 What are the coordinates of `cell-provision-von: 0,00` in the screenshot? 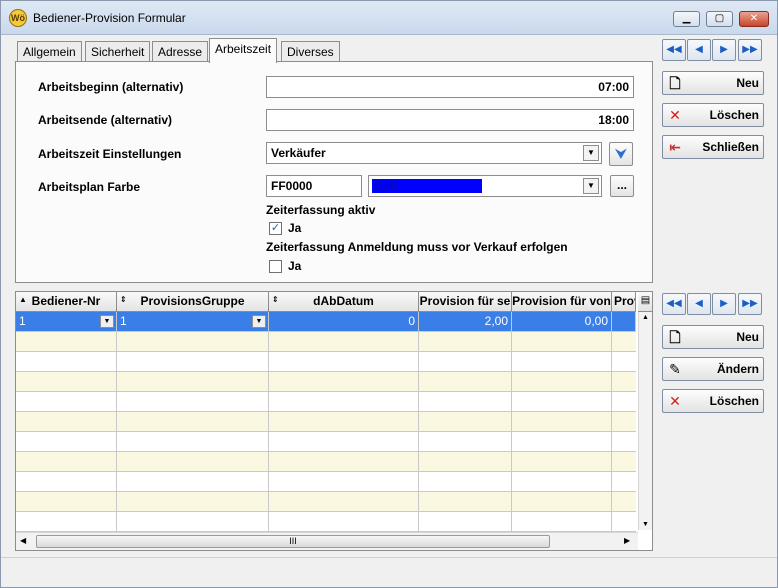 It's located at (562, 322).